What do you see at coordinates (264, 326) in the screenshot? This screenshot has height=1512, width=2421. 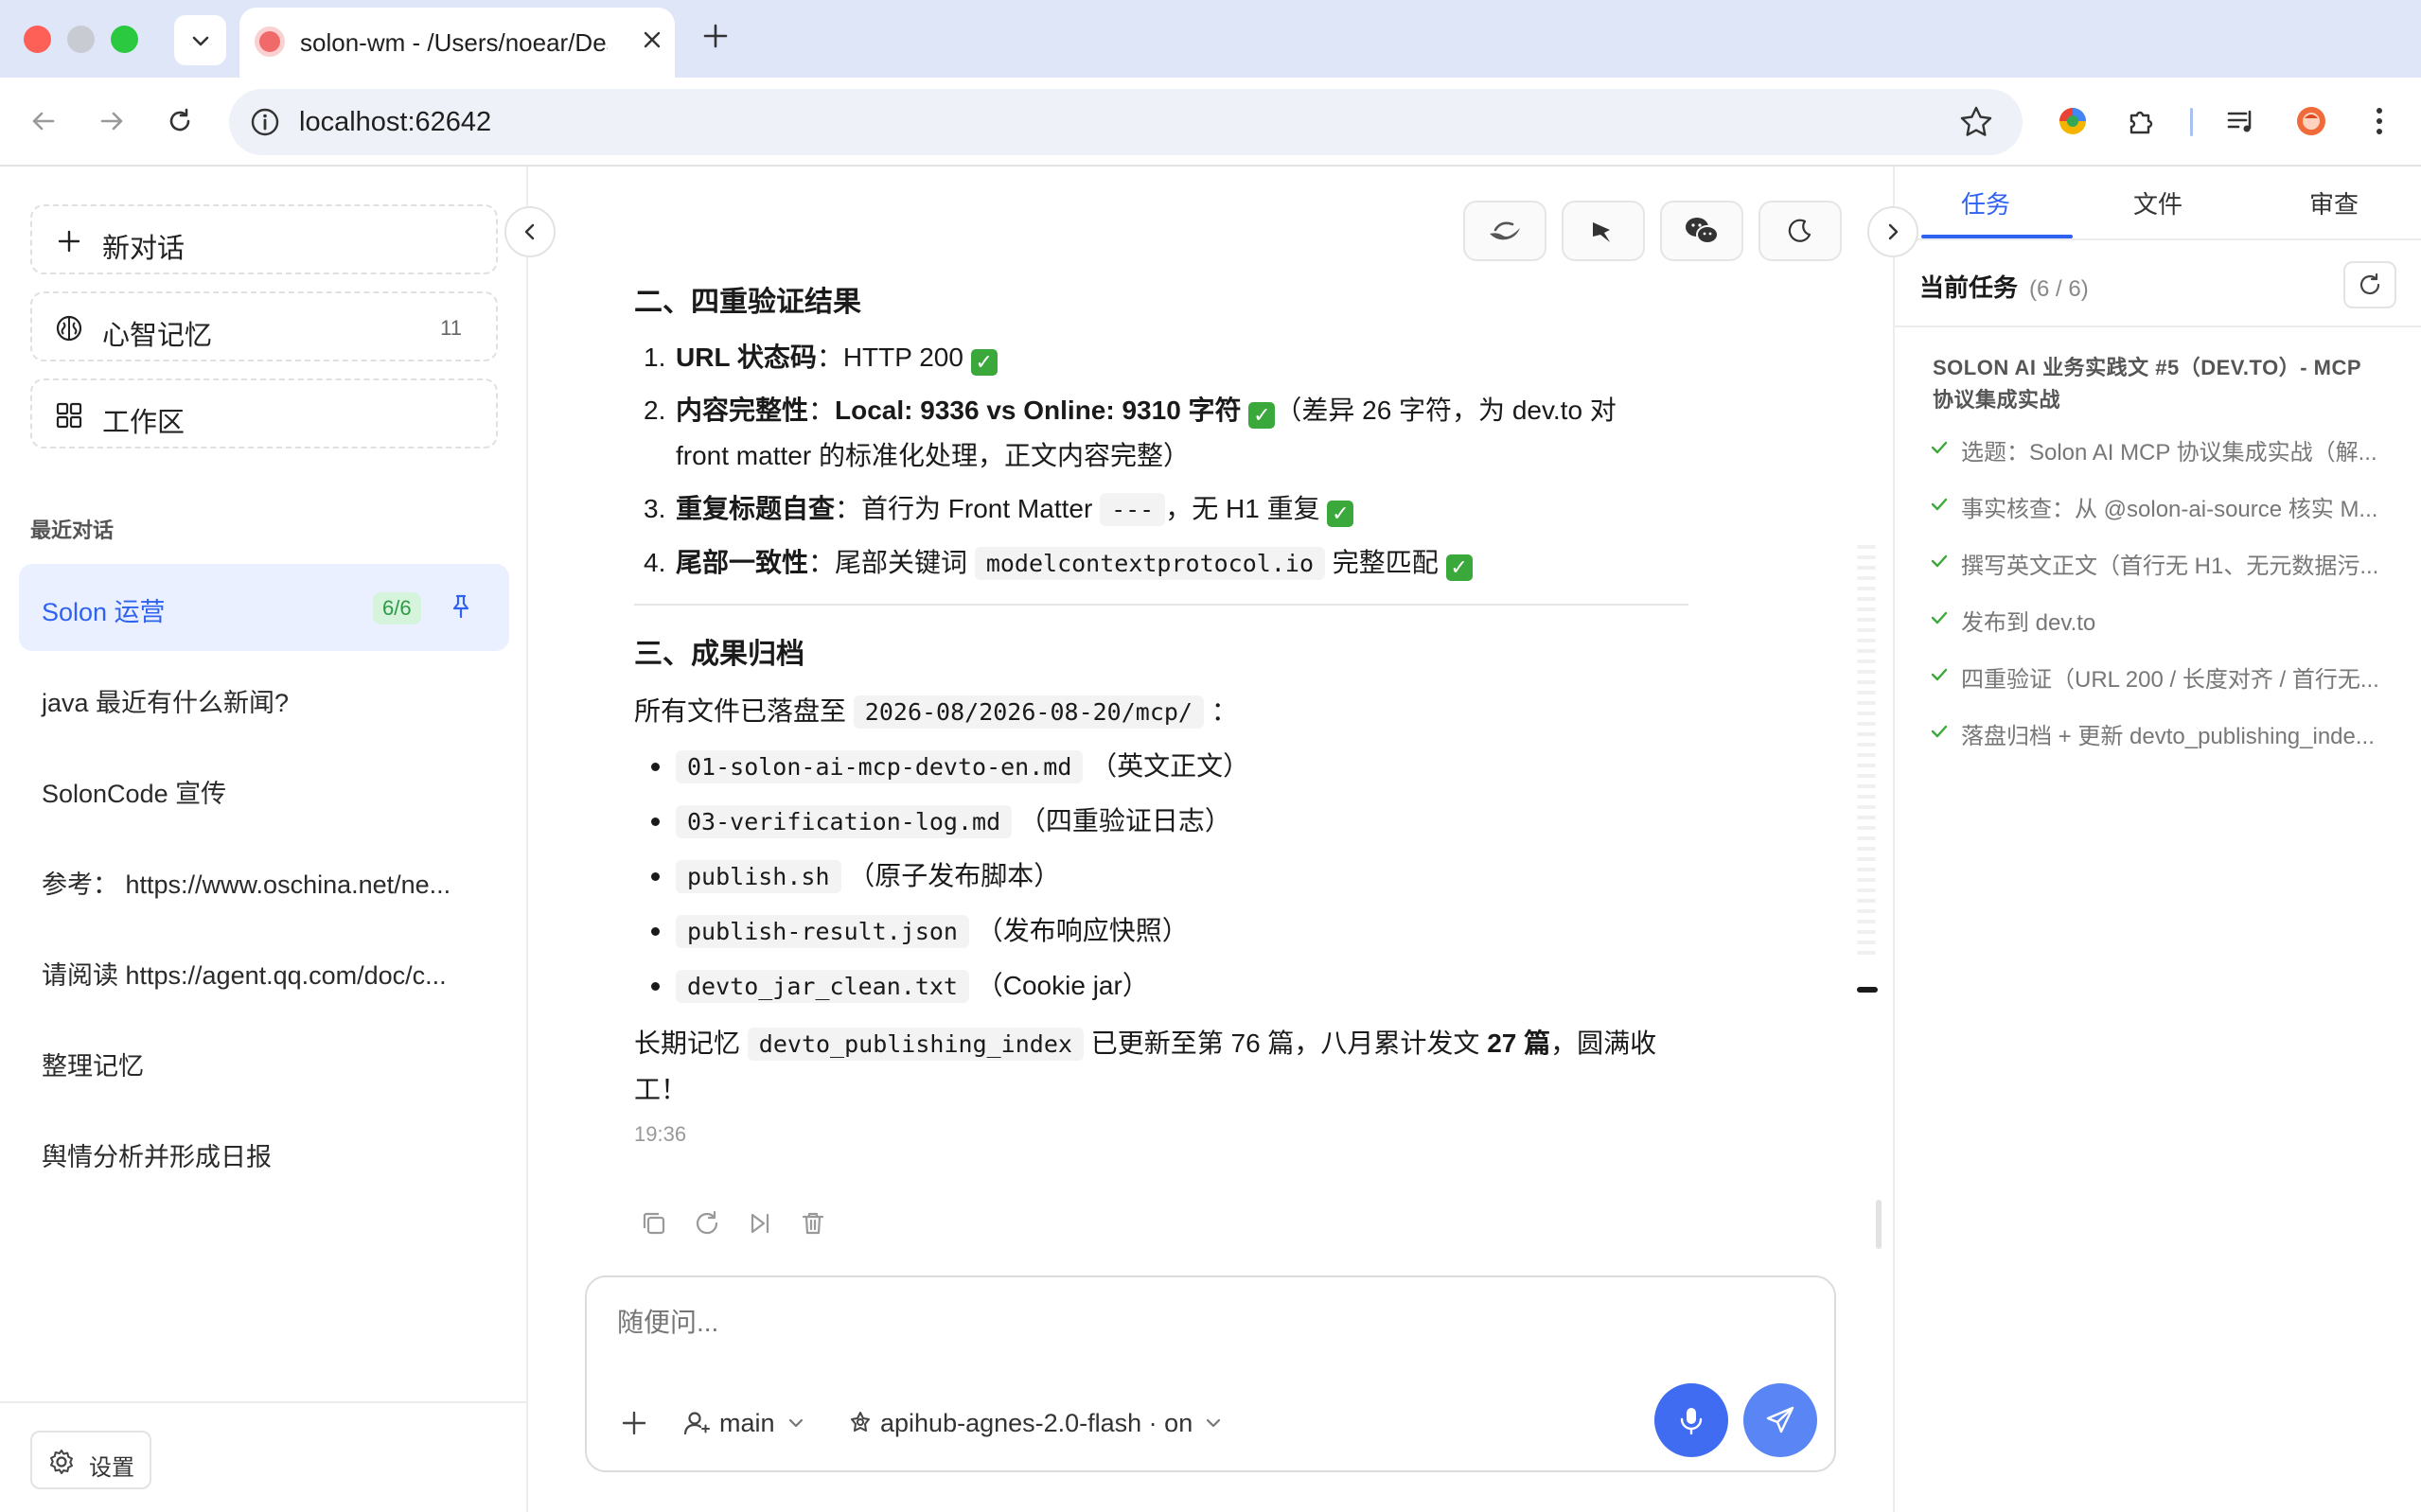 I see `memory-button: 心智记忆 11` at bounding box center [264, 326].